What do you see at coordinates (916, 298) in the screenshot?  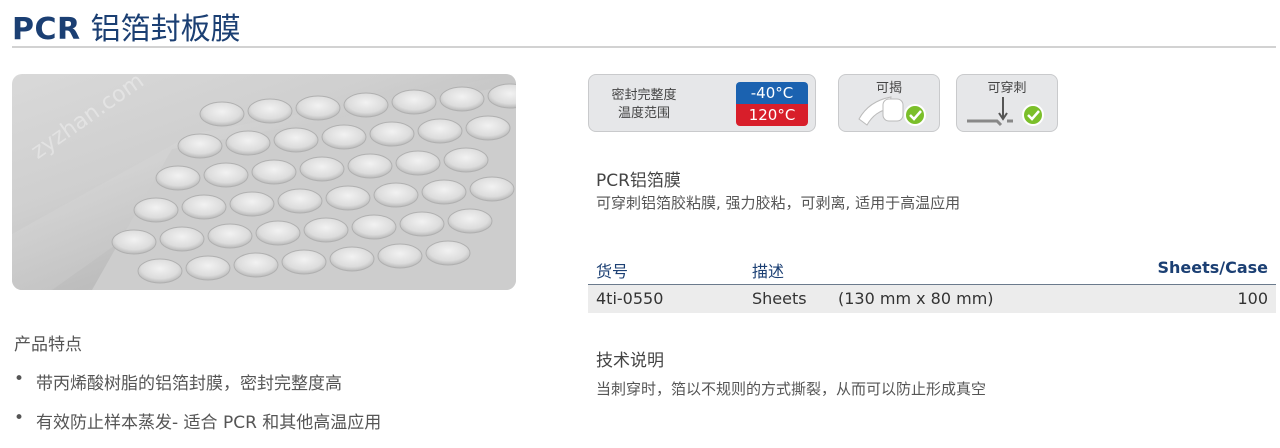 I see `cell-size: (130 mm x 80 mm)` at bounding box center [916, 298].